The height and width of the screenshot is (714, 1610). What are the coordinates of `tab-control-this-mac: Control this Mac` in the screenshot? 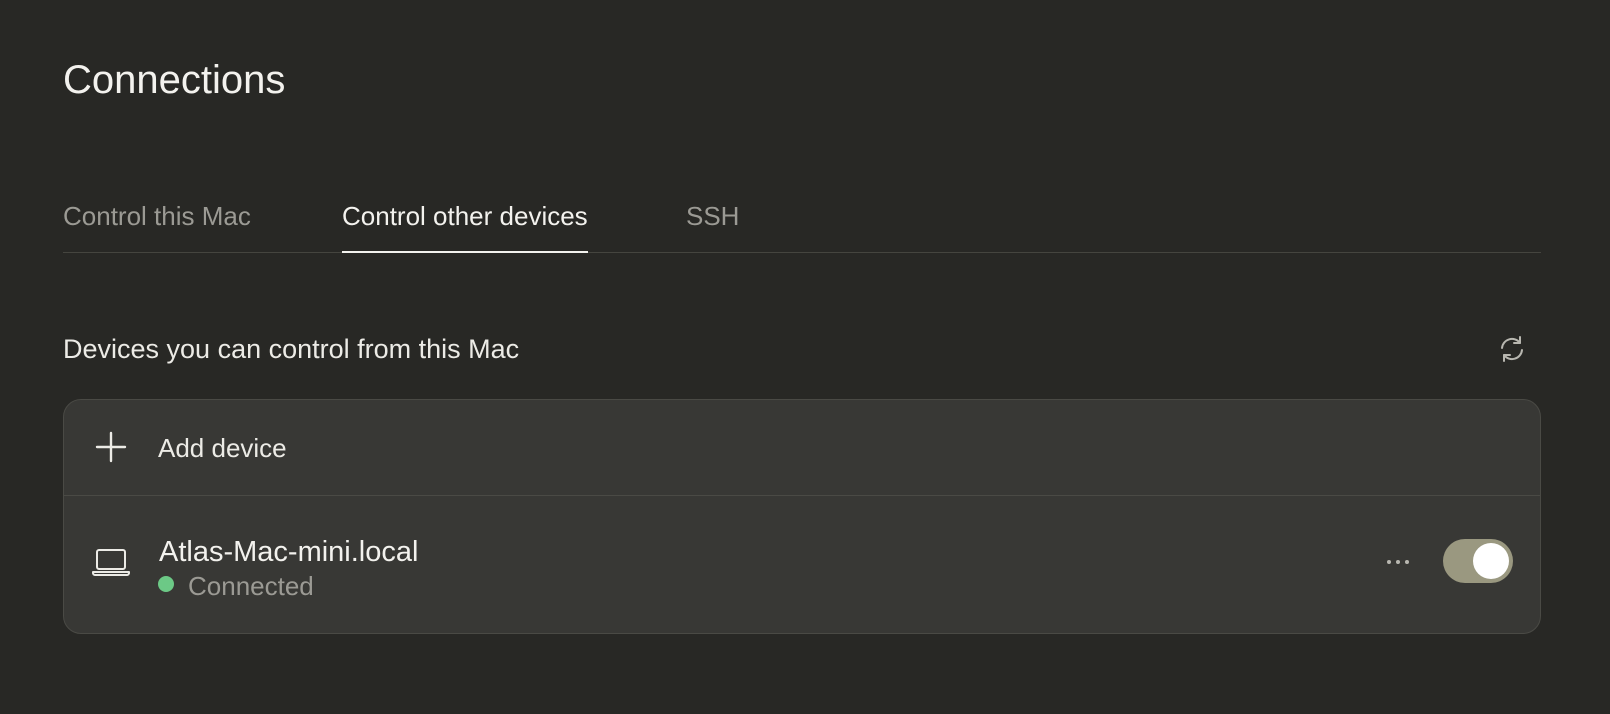 It's located at (157, 221).